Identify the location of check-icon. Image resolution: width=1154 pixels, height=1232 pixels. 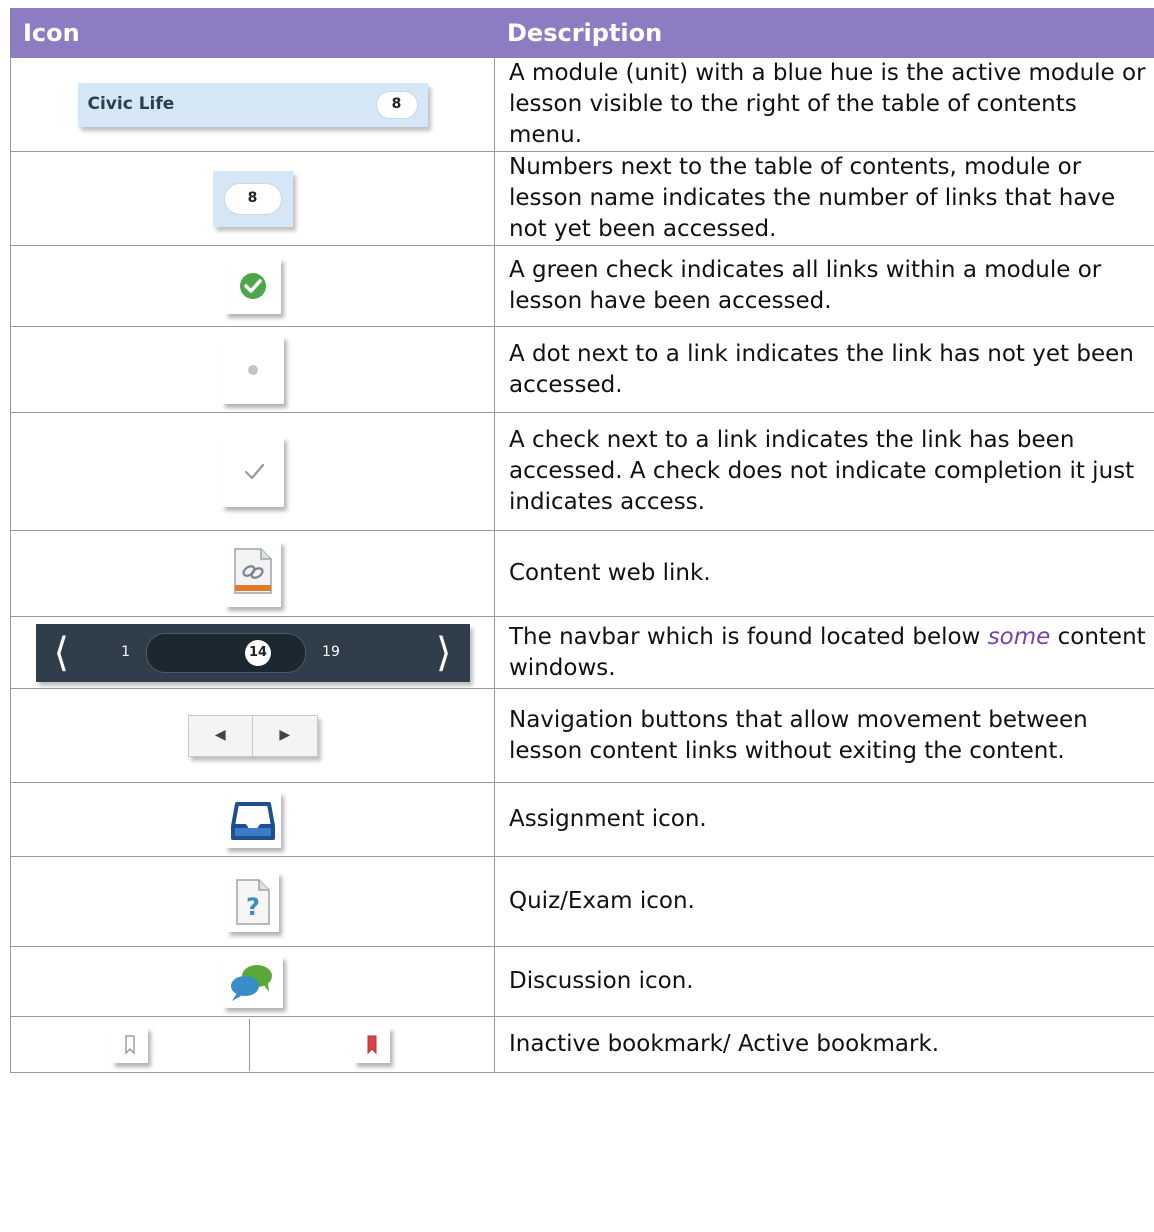
(252, 471).